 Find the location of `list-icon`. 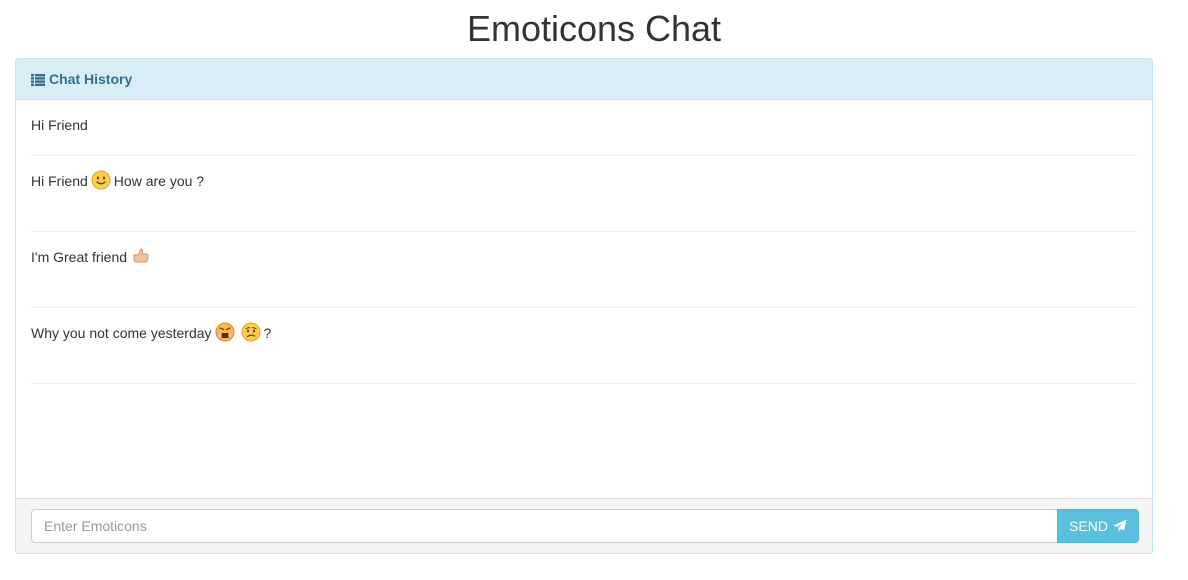

list-icon is located at coordinates (38, 79).